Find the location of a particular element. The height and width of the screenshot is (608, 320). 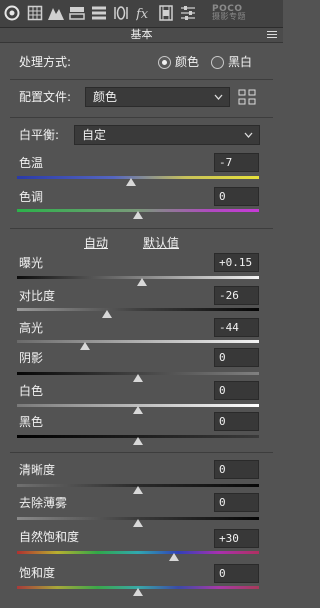

profile-browser-icon is located at coordinates (247, 97).